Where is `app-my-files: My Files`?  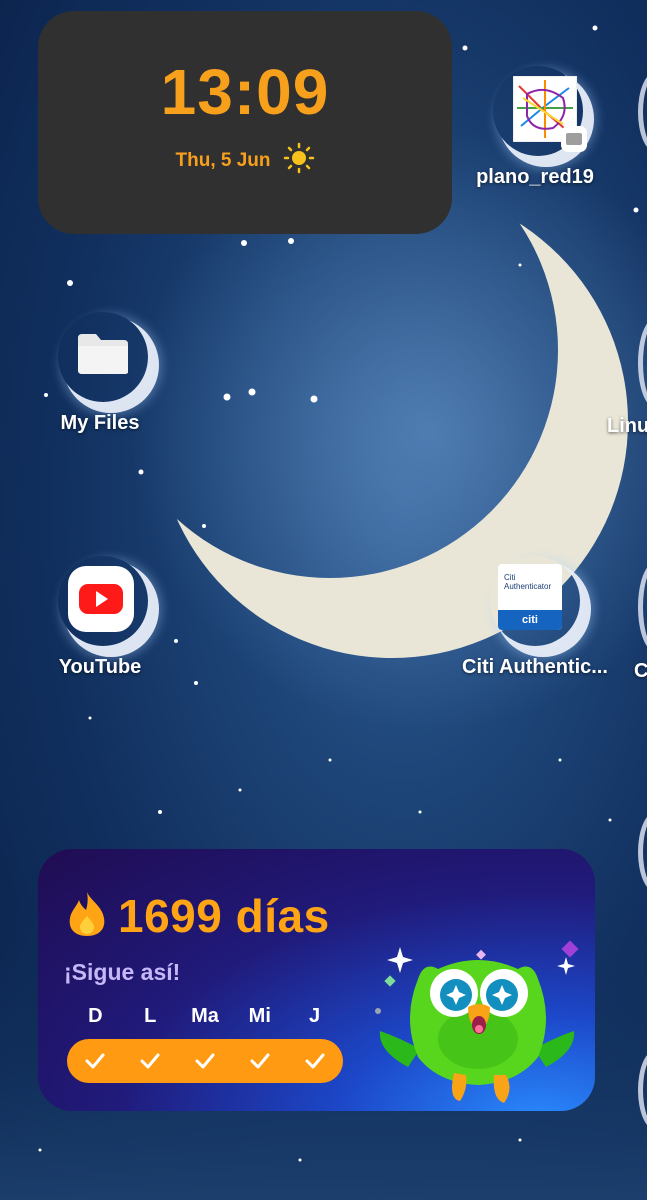
app-my-files: My Files is located at coordinates (100, 371).